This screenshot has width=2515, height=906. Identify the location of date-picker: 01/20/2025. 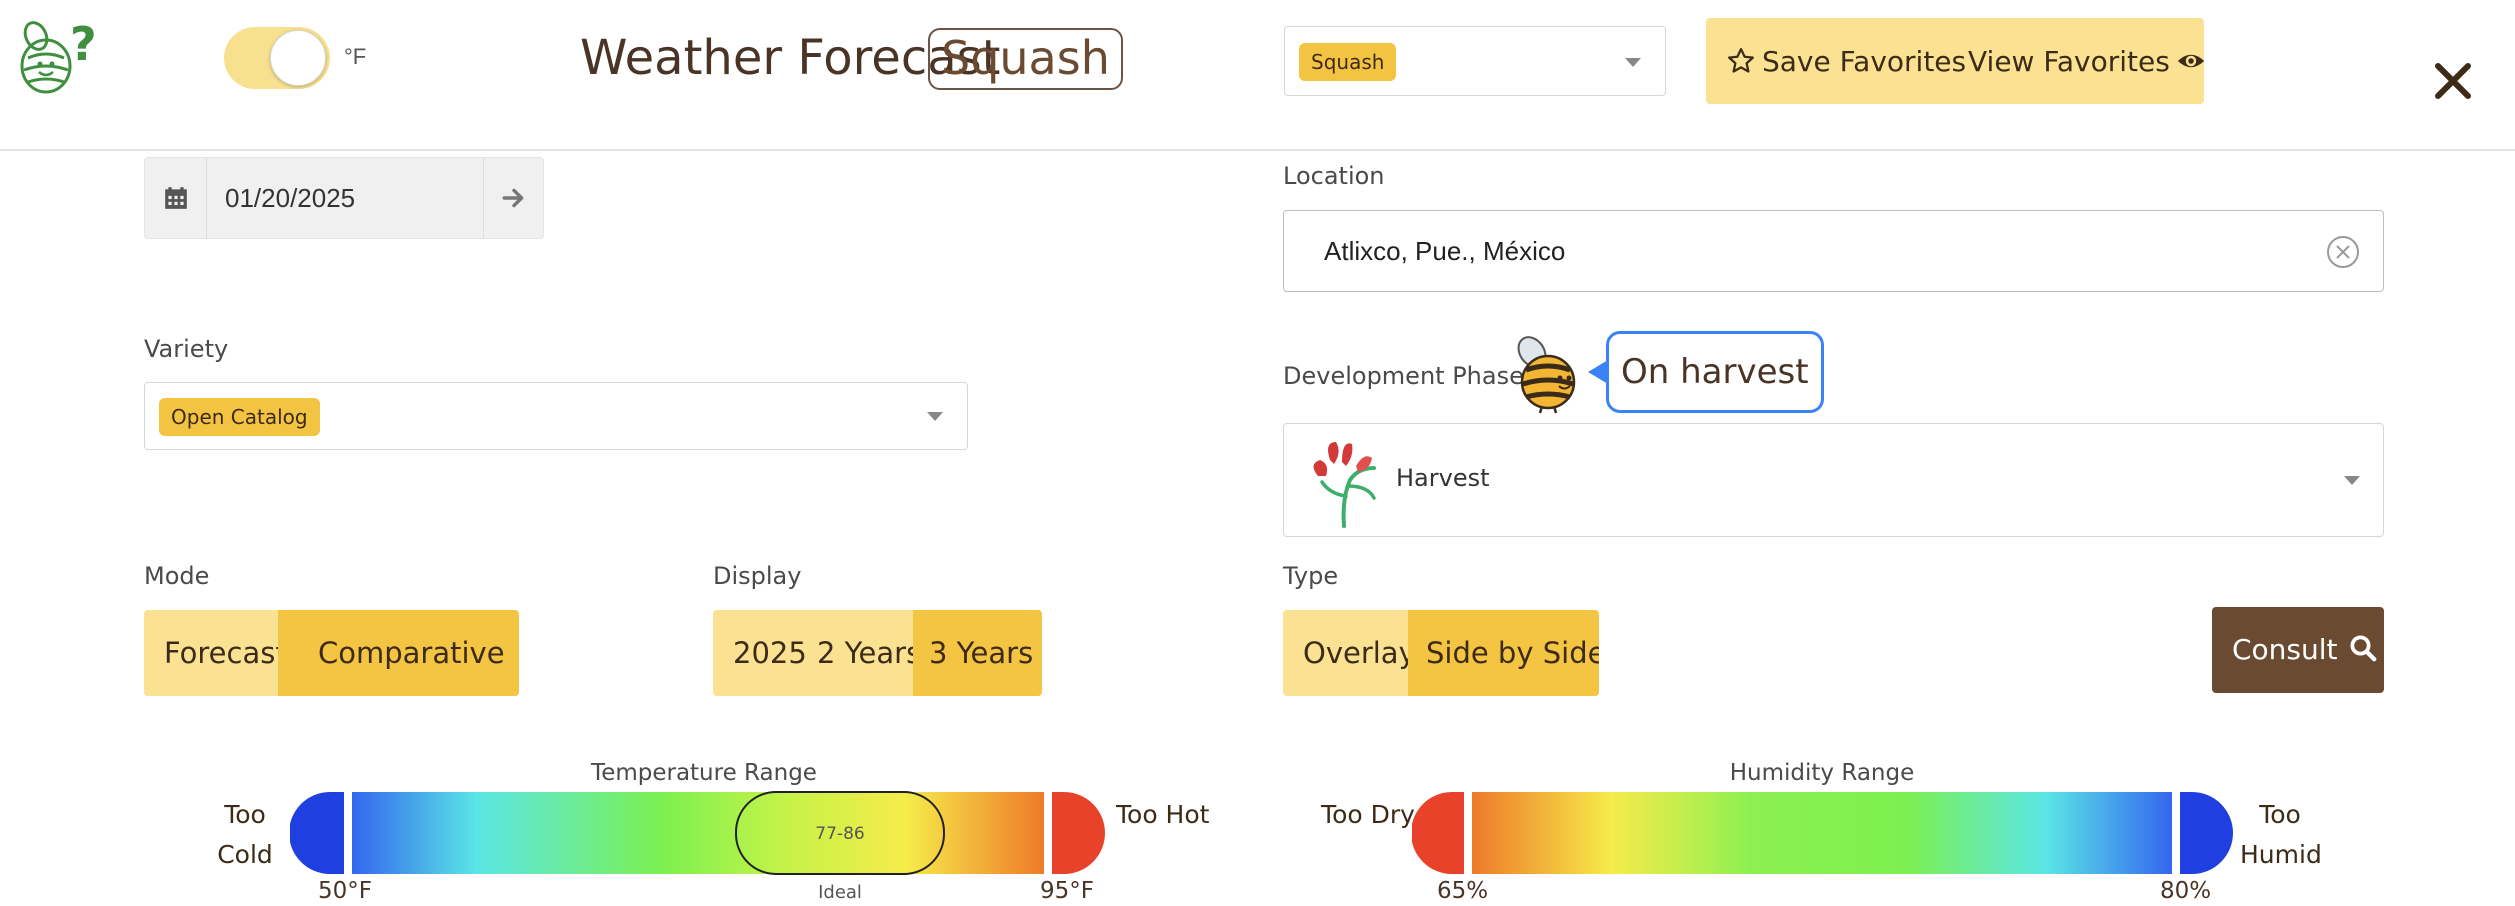
(344, 198).